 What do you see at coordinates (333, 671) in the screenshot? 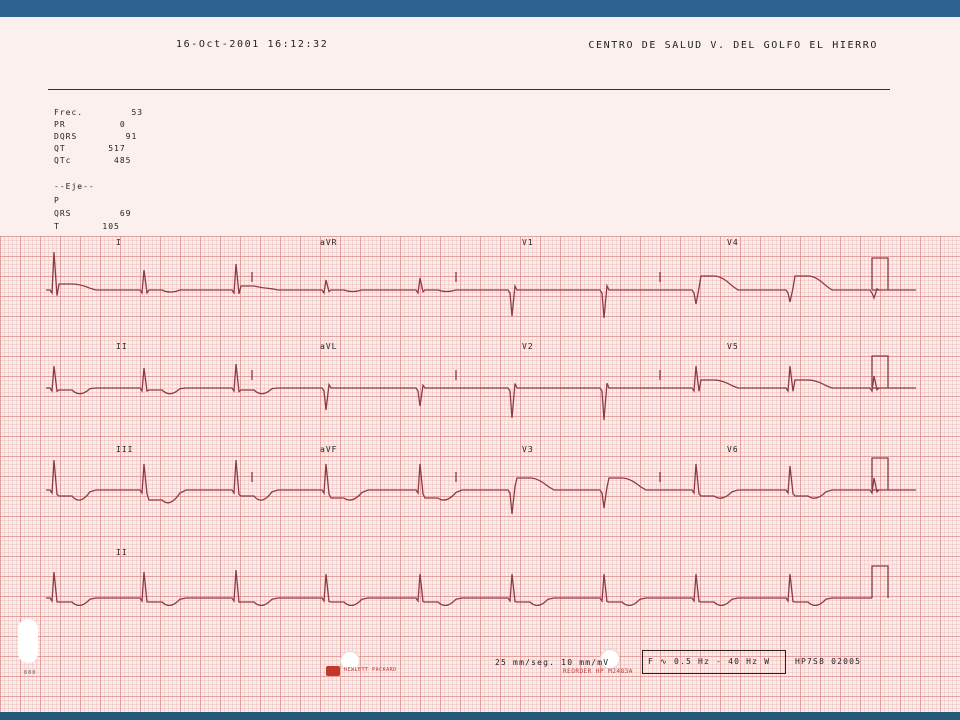
I see `hp-logo` at bounding box center [333, 671].